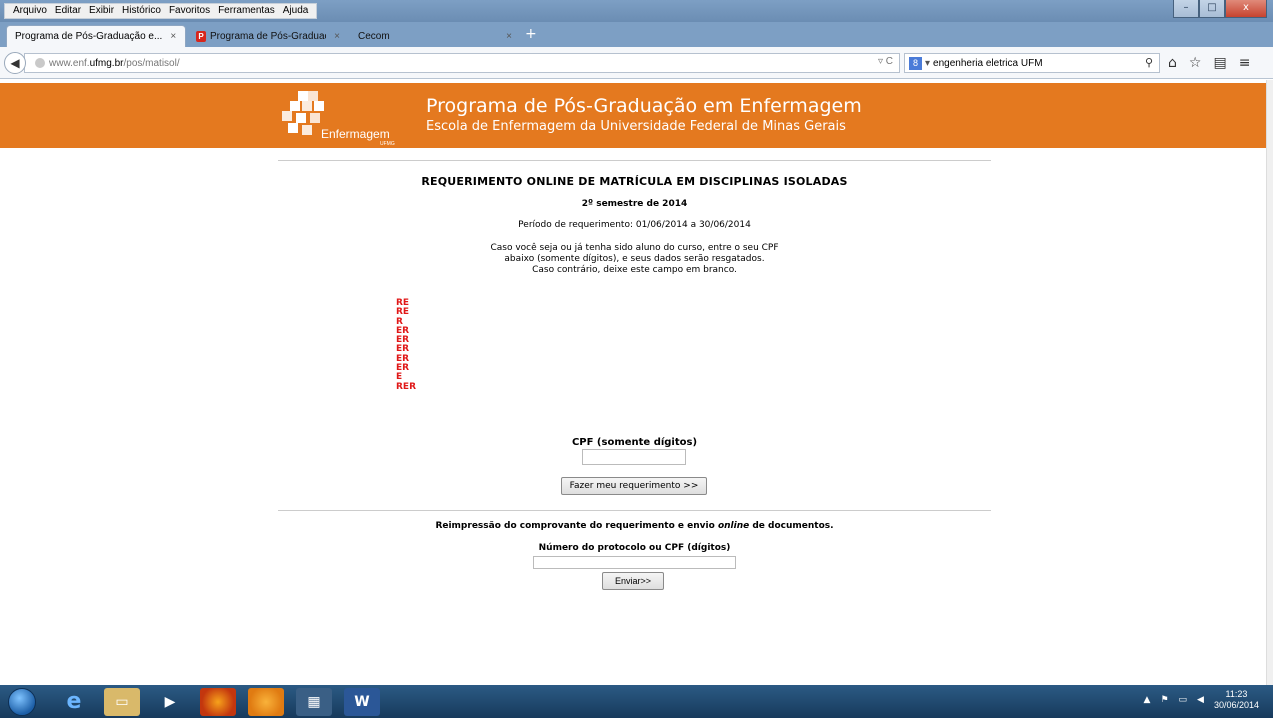  What do you see at coordinates (1186, 9) in the screenshot?
I see `minimize-button: –` at bounding box center [1186, 9].